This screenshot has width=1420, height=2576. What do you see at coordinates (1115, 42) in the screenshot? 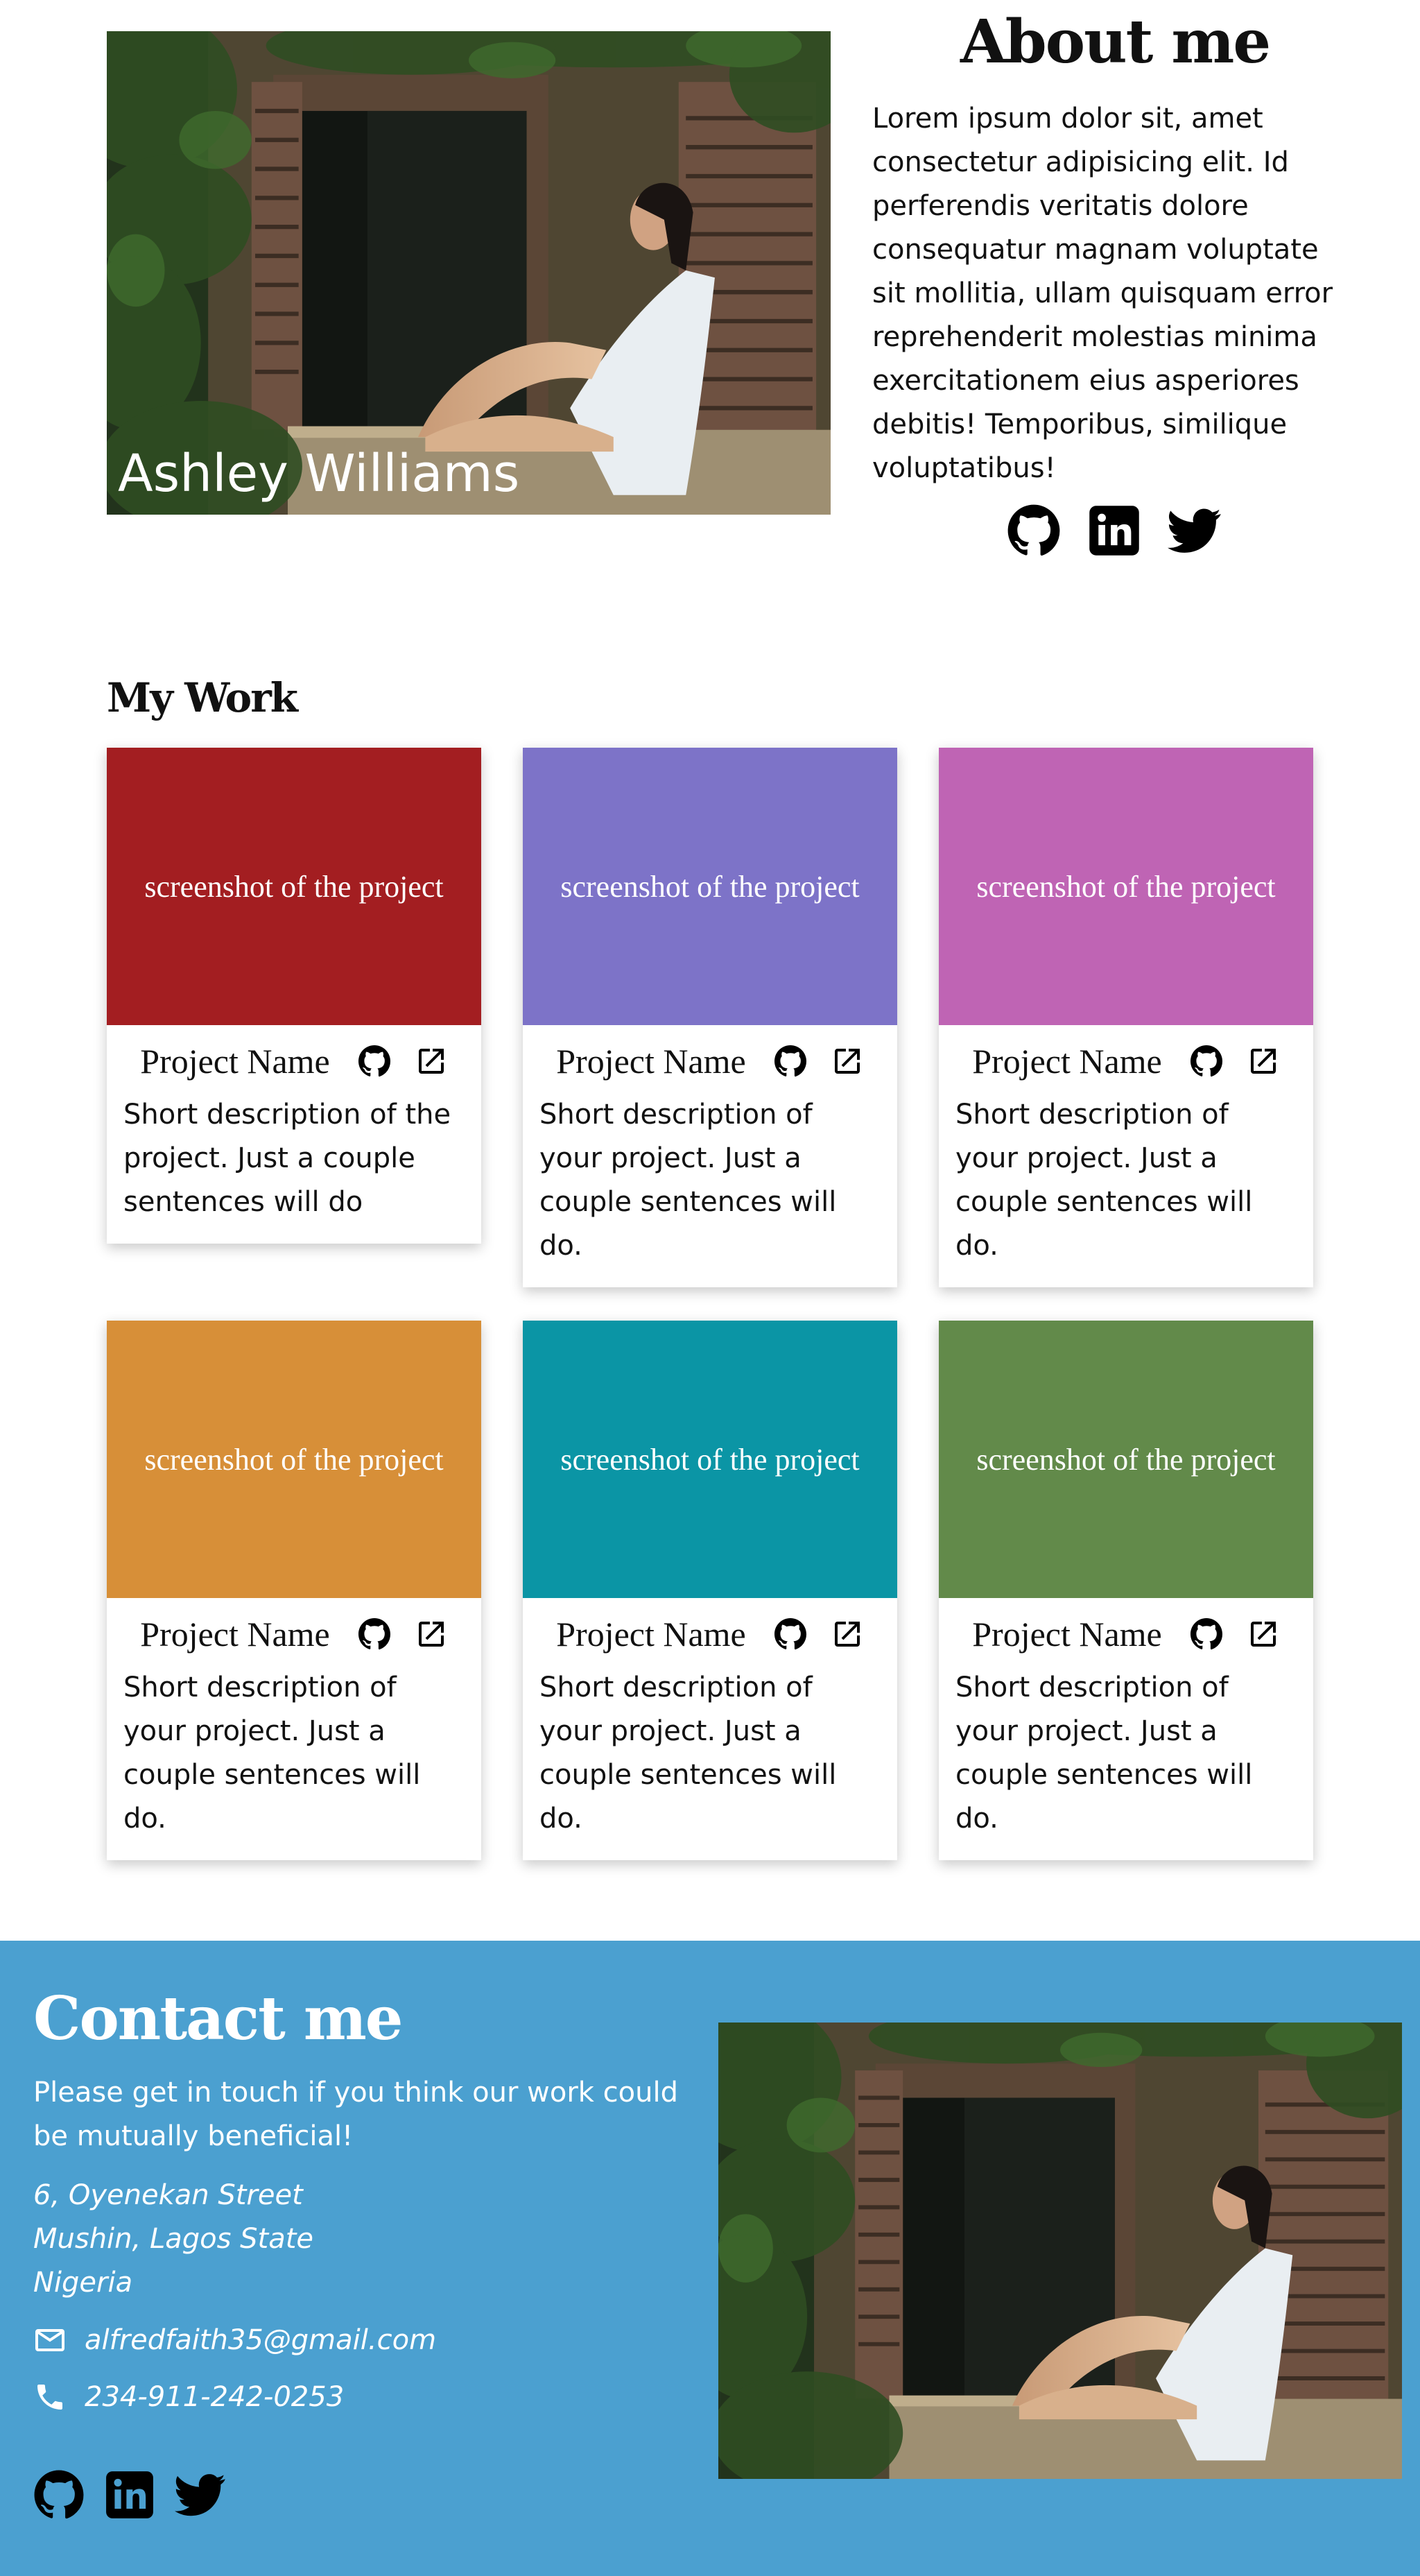
I see `about-title: About me` at bounding box center [1115, 42].